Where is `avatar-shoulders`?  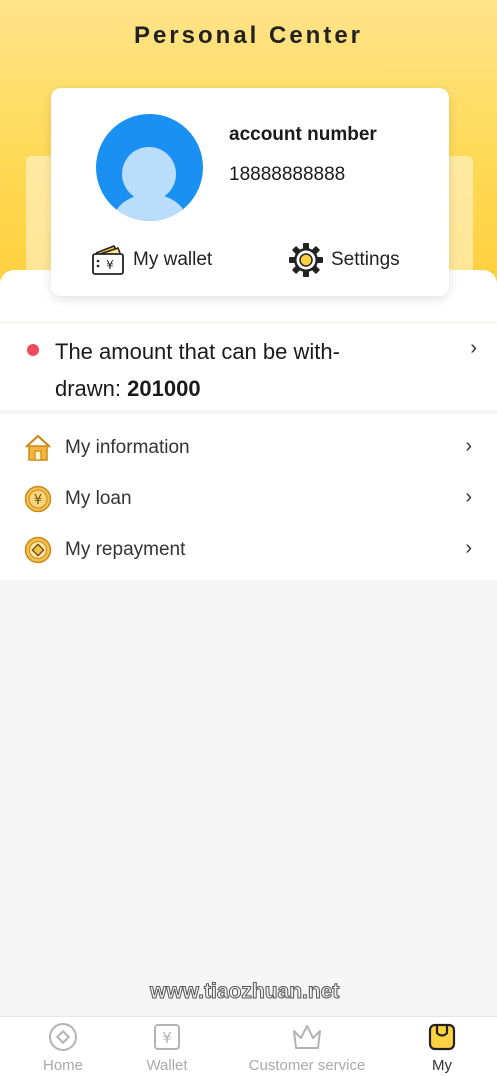 avatar-shoulders is located at coordinates (150, 207).